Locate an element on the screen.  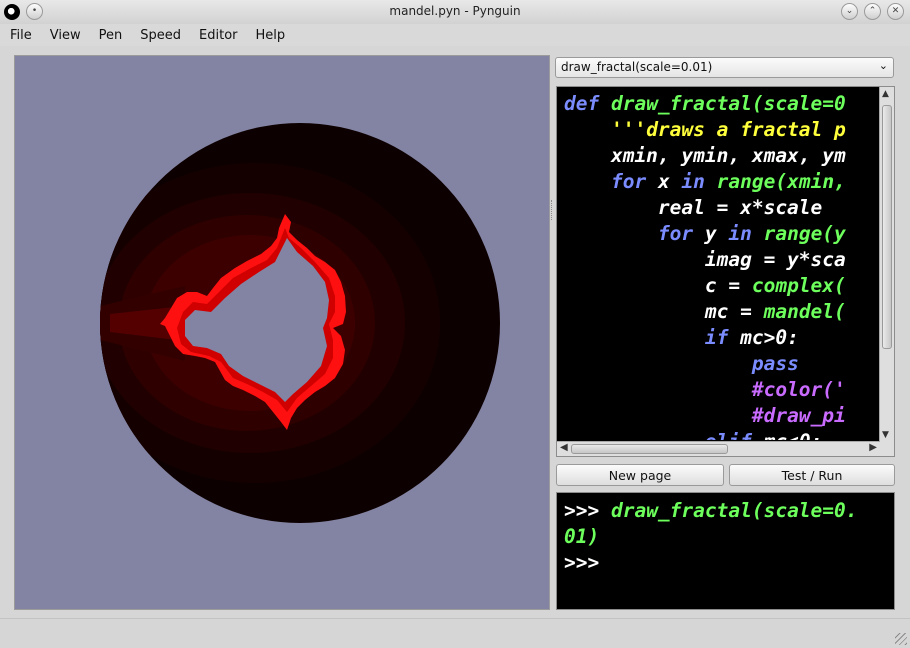
status-bar is located at coordinates (455, 633).